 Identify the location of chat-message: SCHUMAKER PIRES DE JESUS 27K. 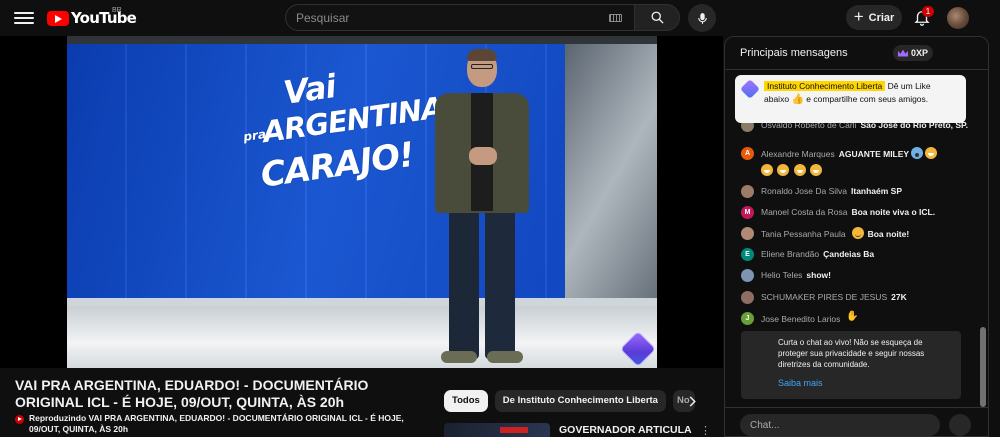
(824, 297).